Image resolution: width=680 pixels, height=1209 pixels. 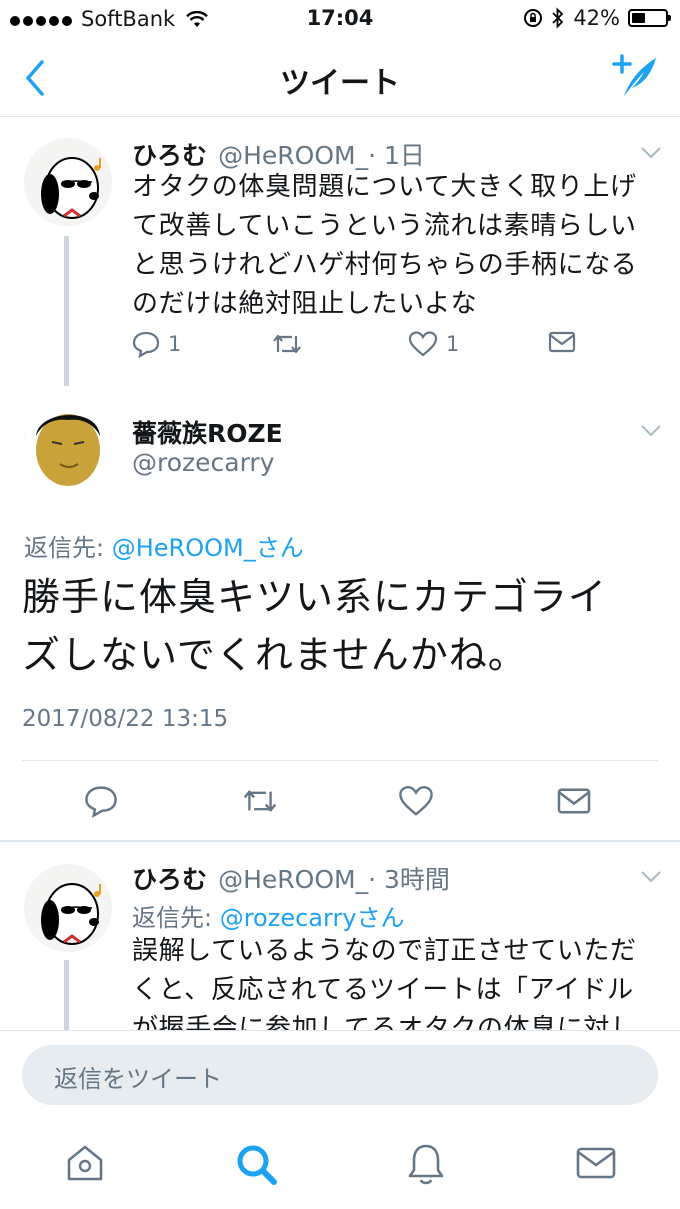 What do you see at coordinates (340, 20) in the screenshot?
I see `status-bar: SoftBank 17:04 42%` at bounding box center [340, 20].